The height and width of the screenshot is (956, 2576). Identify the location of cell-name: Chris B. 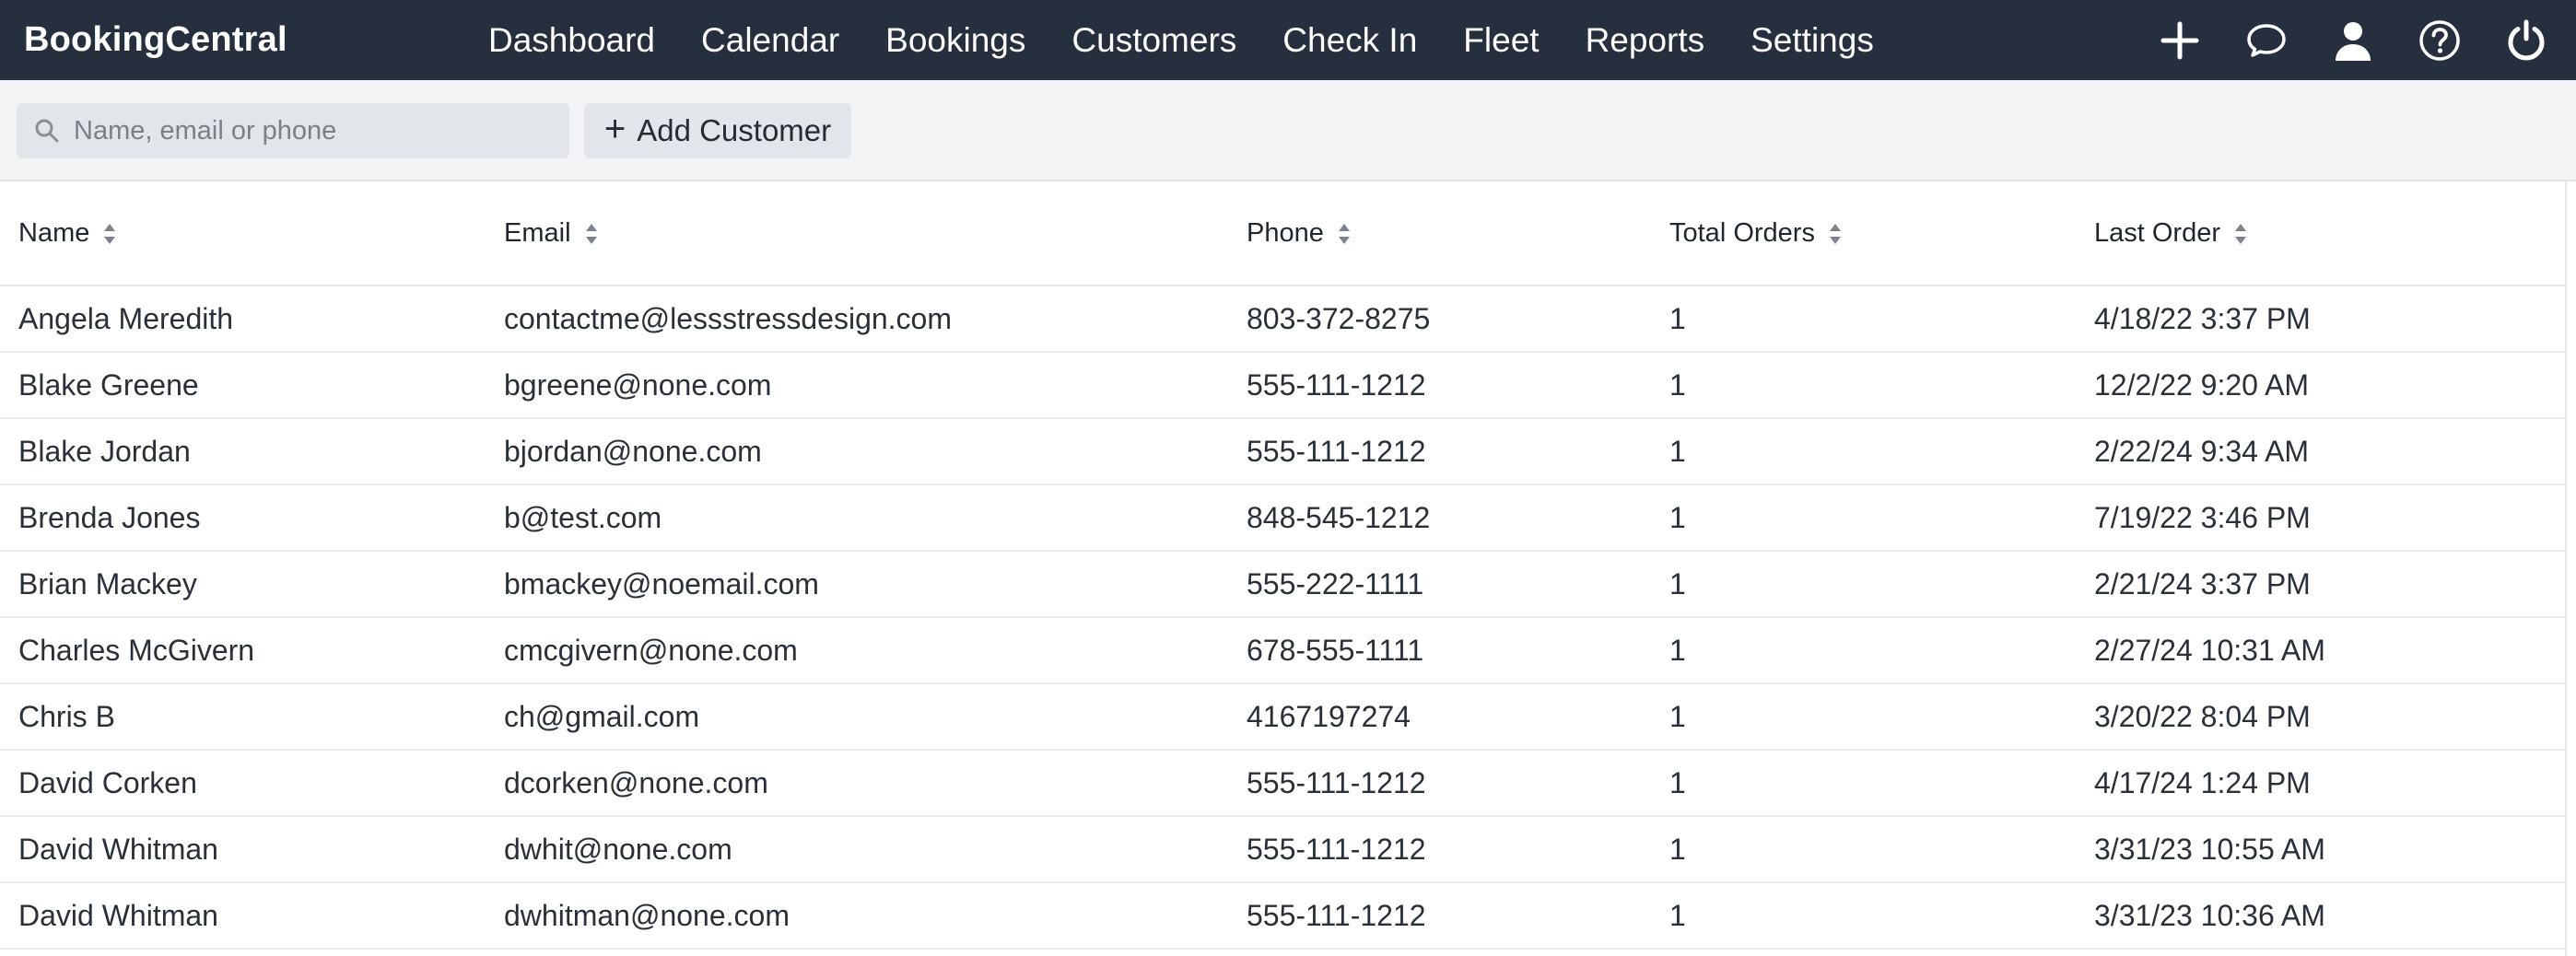
(243, 717).